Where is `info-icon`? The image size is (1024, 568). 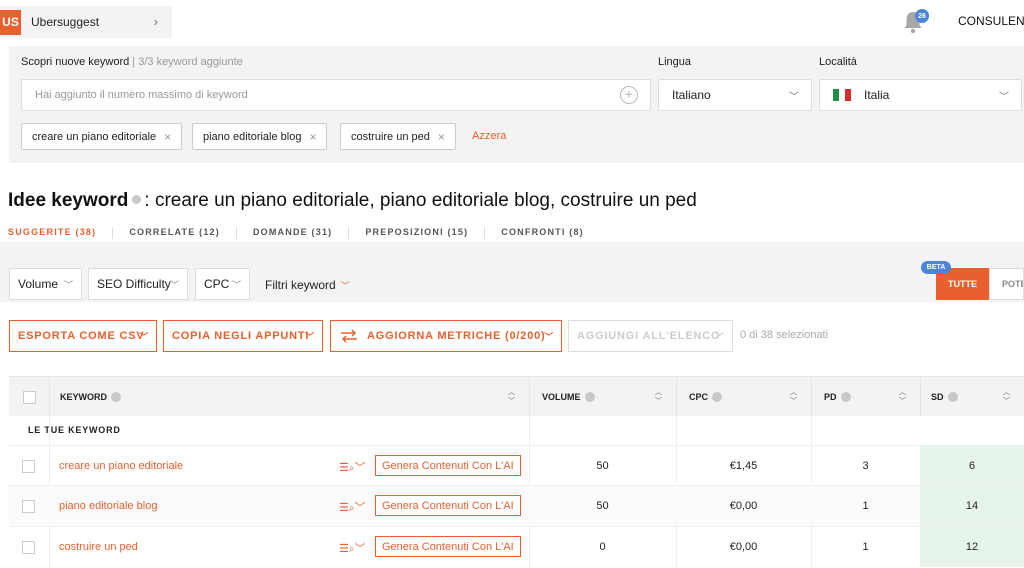
info-icon is located at coordinates (137, 200).